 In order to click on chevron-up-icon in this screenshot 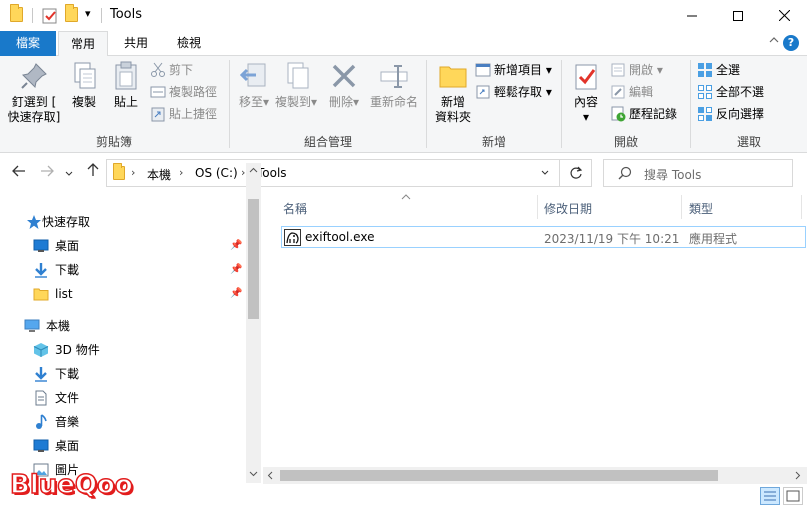, I will do `click(774, 40)`.